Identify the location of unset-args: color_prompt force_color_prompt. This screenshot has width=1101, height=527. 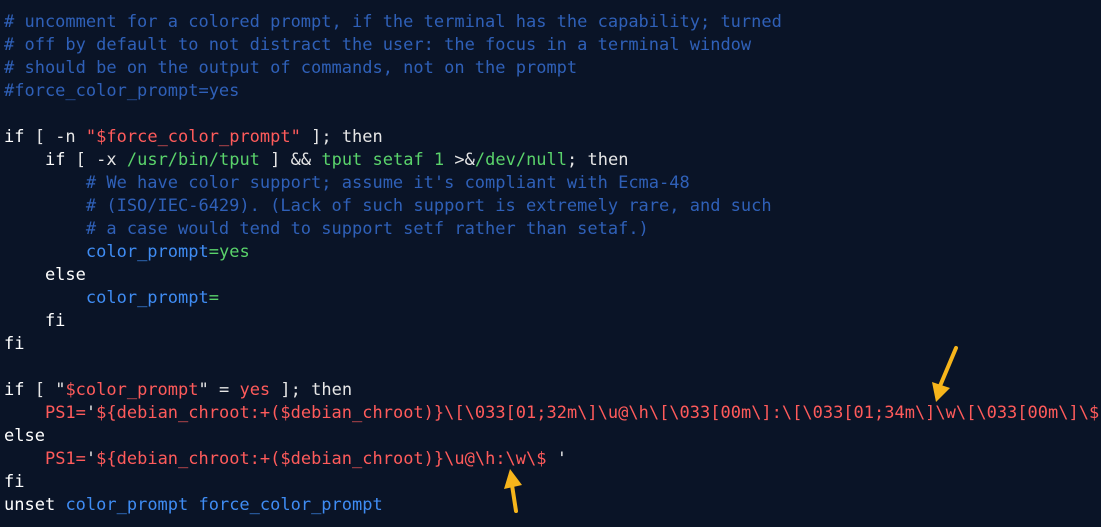
(224, 505).